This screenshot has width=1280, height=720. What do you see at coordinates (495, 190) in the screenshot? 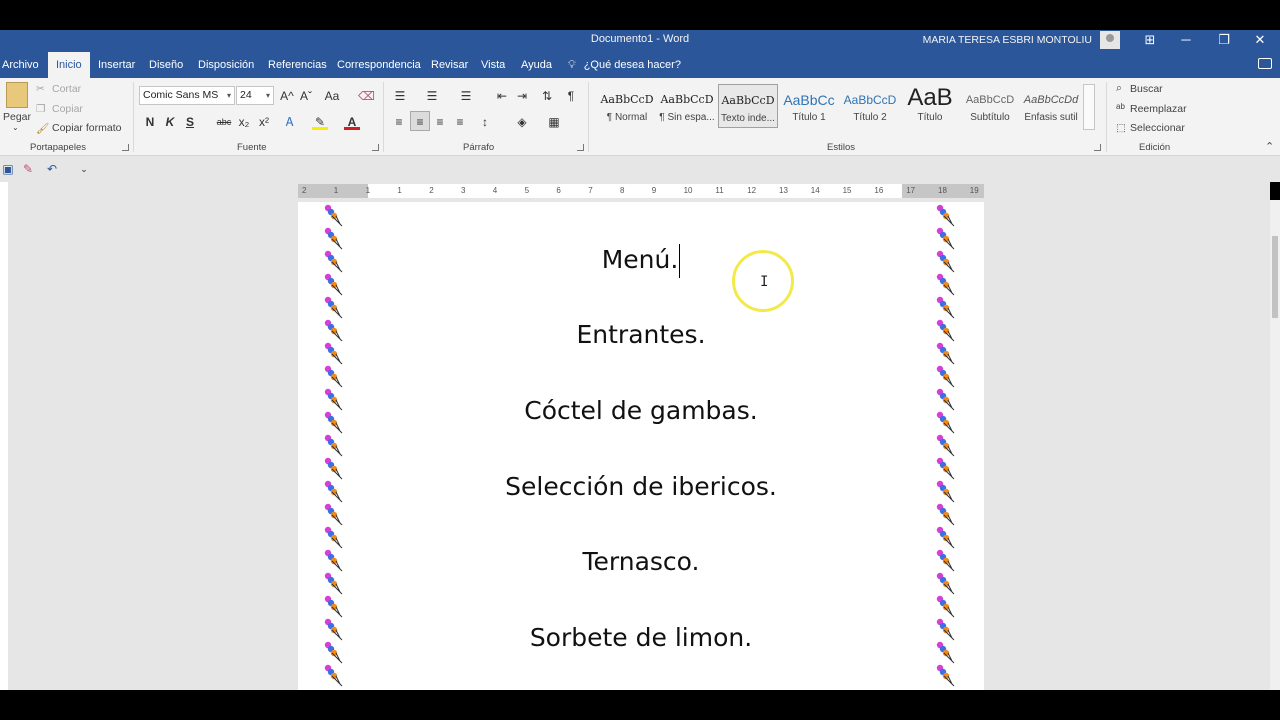
I see `ruler-tick-label: 4` at bounding box center [495, 190].